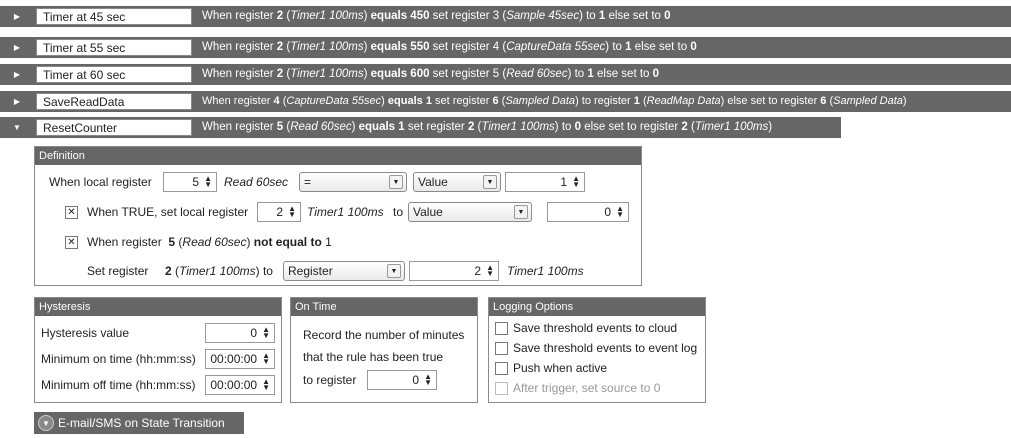 The image size is (1011, 438). Describe the element at coordinates (345, 212) in the screenshot. I see `true-register-name: Timer1 100ms` at that location.